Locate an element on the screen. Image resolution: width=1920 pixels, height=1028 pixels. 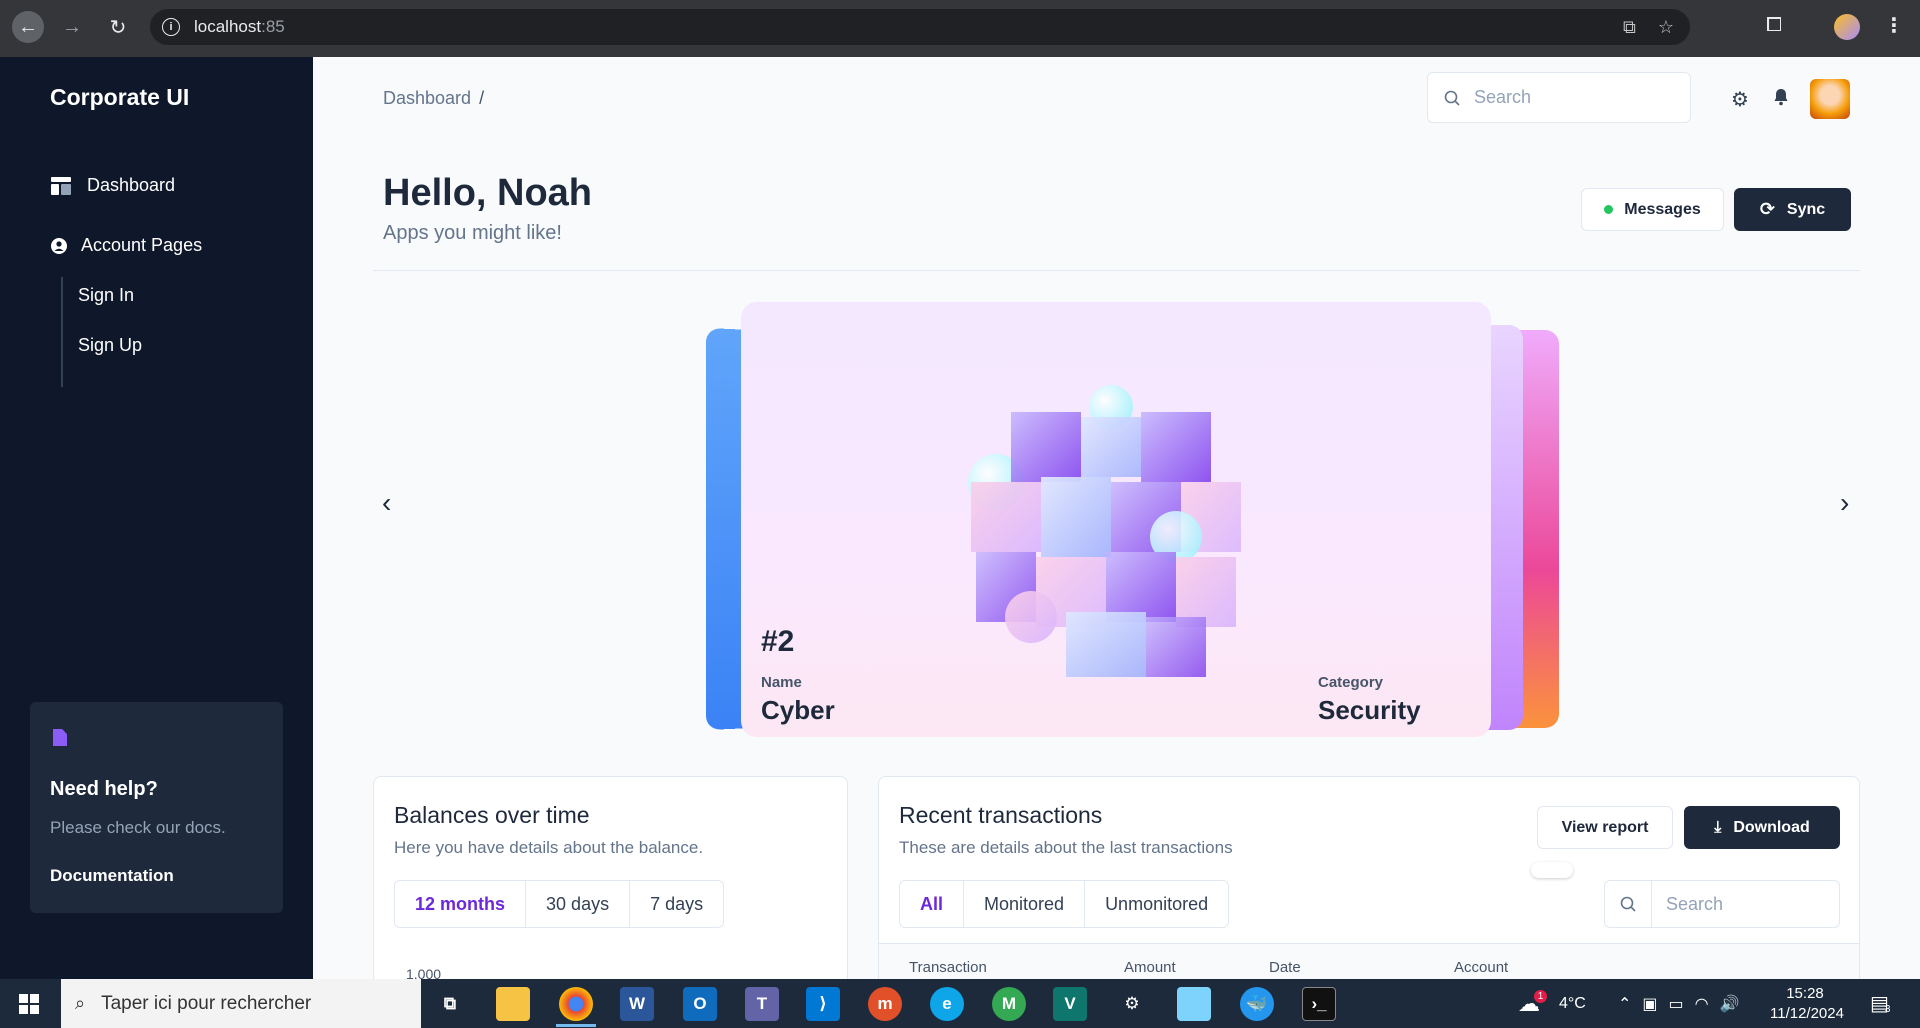
filter-monitored: Monitored is located at coordinates (1025, 904).